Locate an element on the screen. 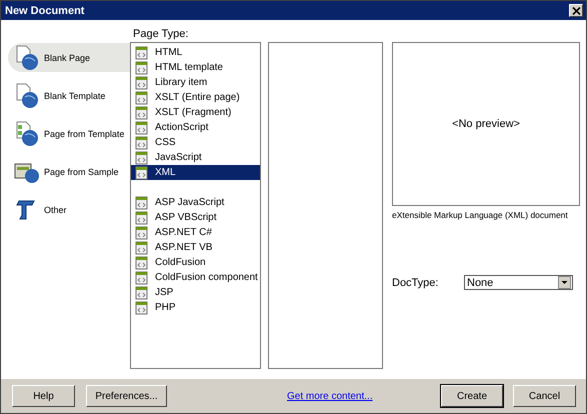 The width and height of the screenshot is (587, 414). list-item: Library item is located at coordinates (195, 82).